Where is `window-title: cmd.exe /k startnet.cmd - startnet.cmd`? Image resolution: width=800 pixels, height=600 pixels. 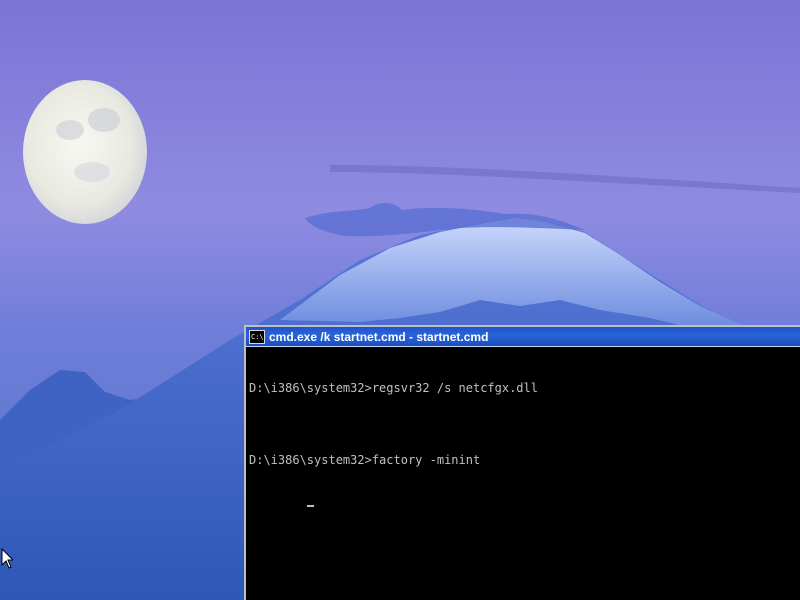 window-title: cmd.exe /k startnet.cmd - startnet.cmd is located at coordinates (379, 336).